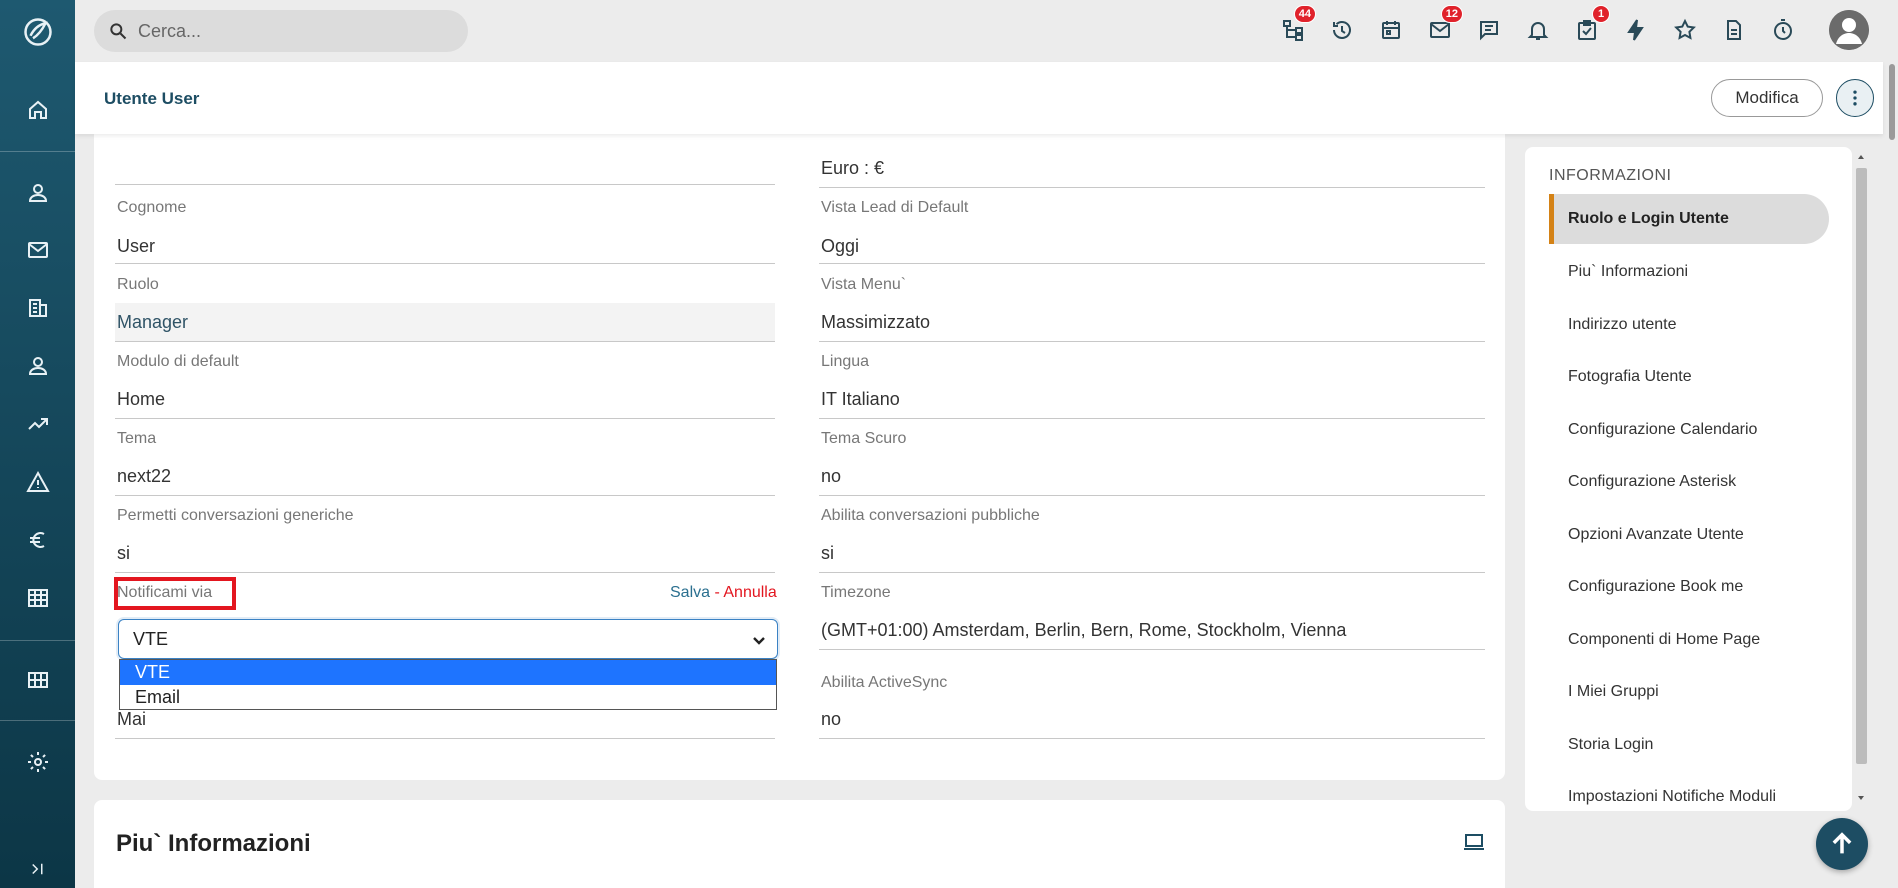 This screenshot has width=1898, height=888. Describe the element at coordinates (165, 592) in the screenshot. I see `field-label-notificami-via: Notificami via` at that location.